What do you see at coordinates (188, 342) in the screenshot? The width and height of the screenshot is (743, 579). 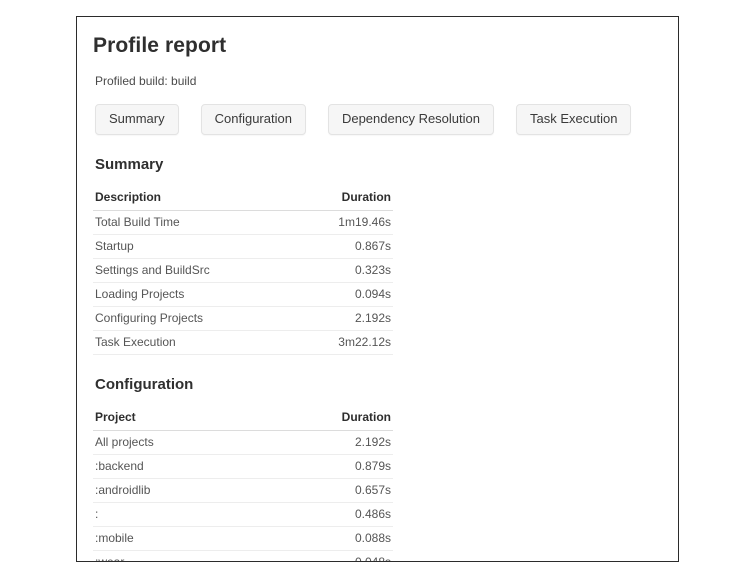 I see `summary-row-label: Task Execution` at bounding box center [188, 342].